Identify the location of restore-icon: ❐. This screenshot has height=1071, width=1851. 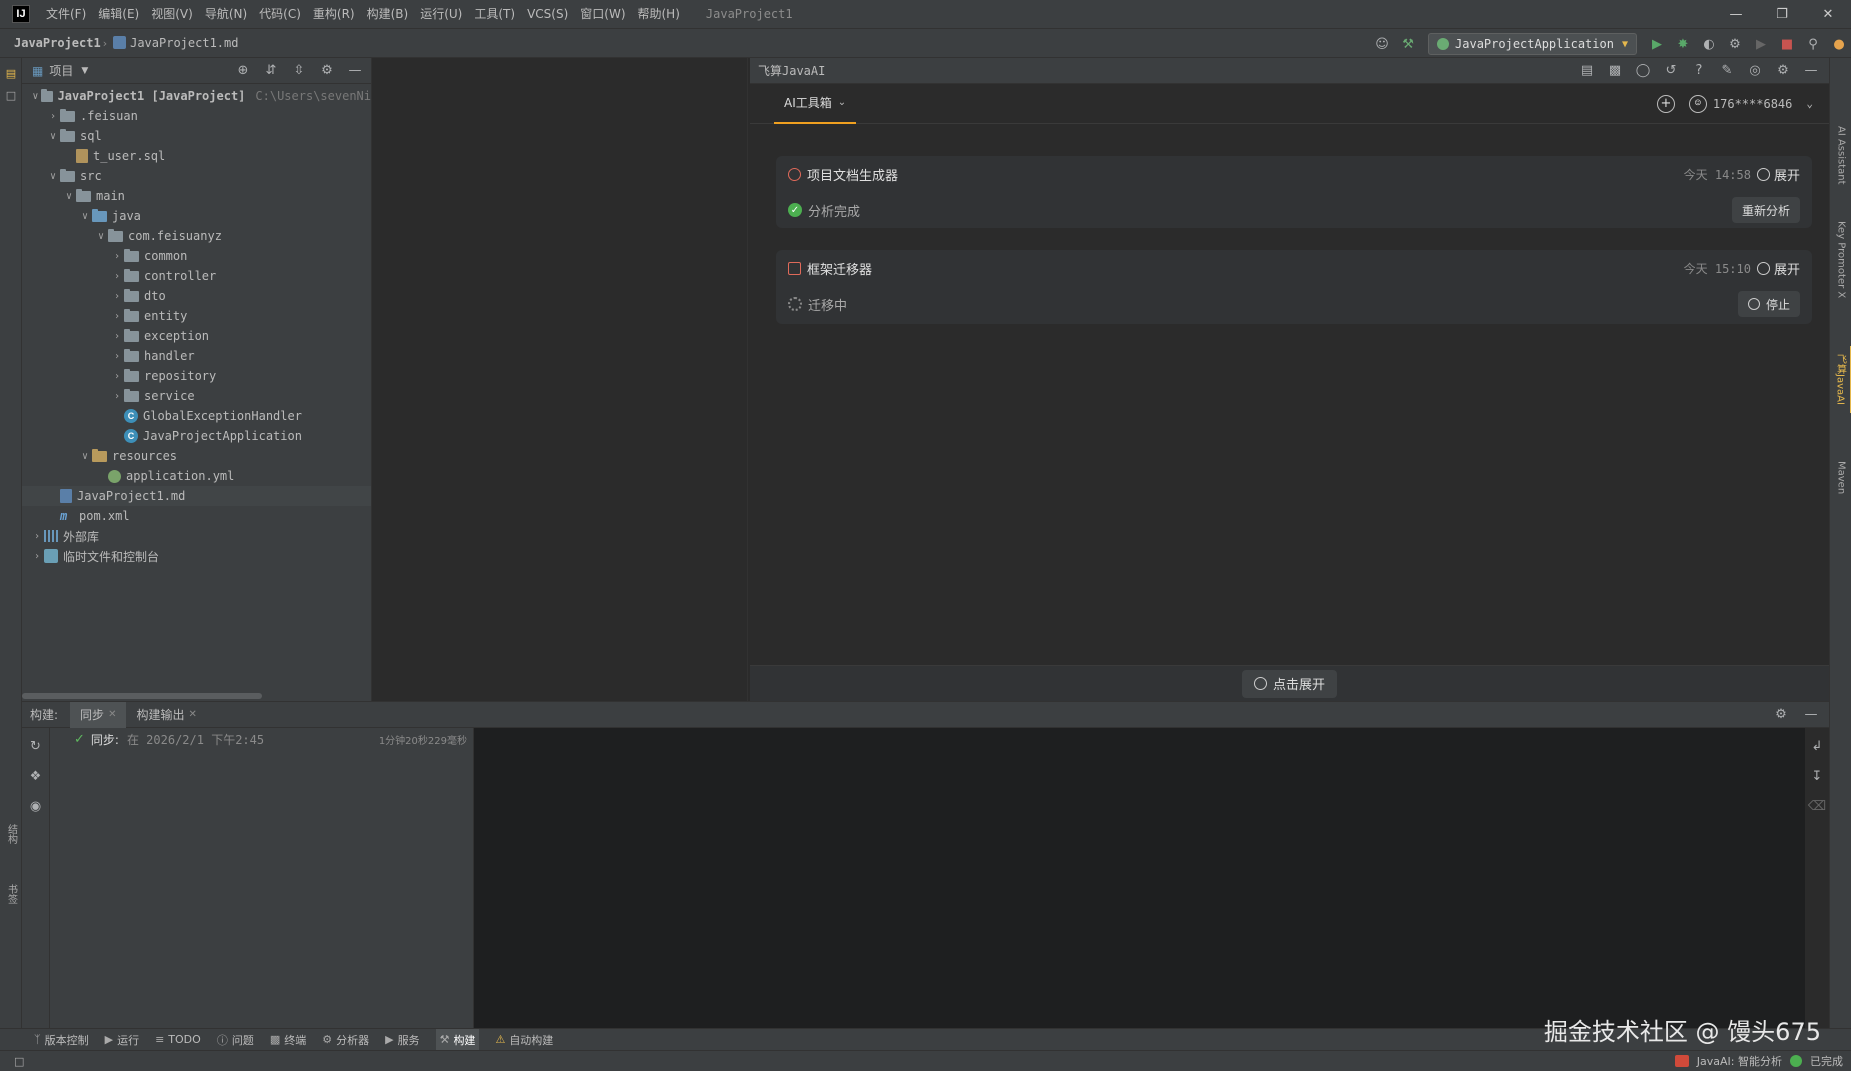
(1782, 14).